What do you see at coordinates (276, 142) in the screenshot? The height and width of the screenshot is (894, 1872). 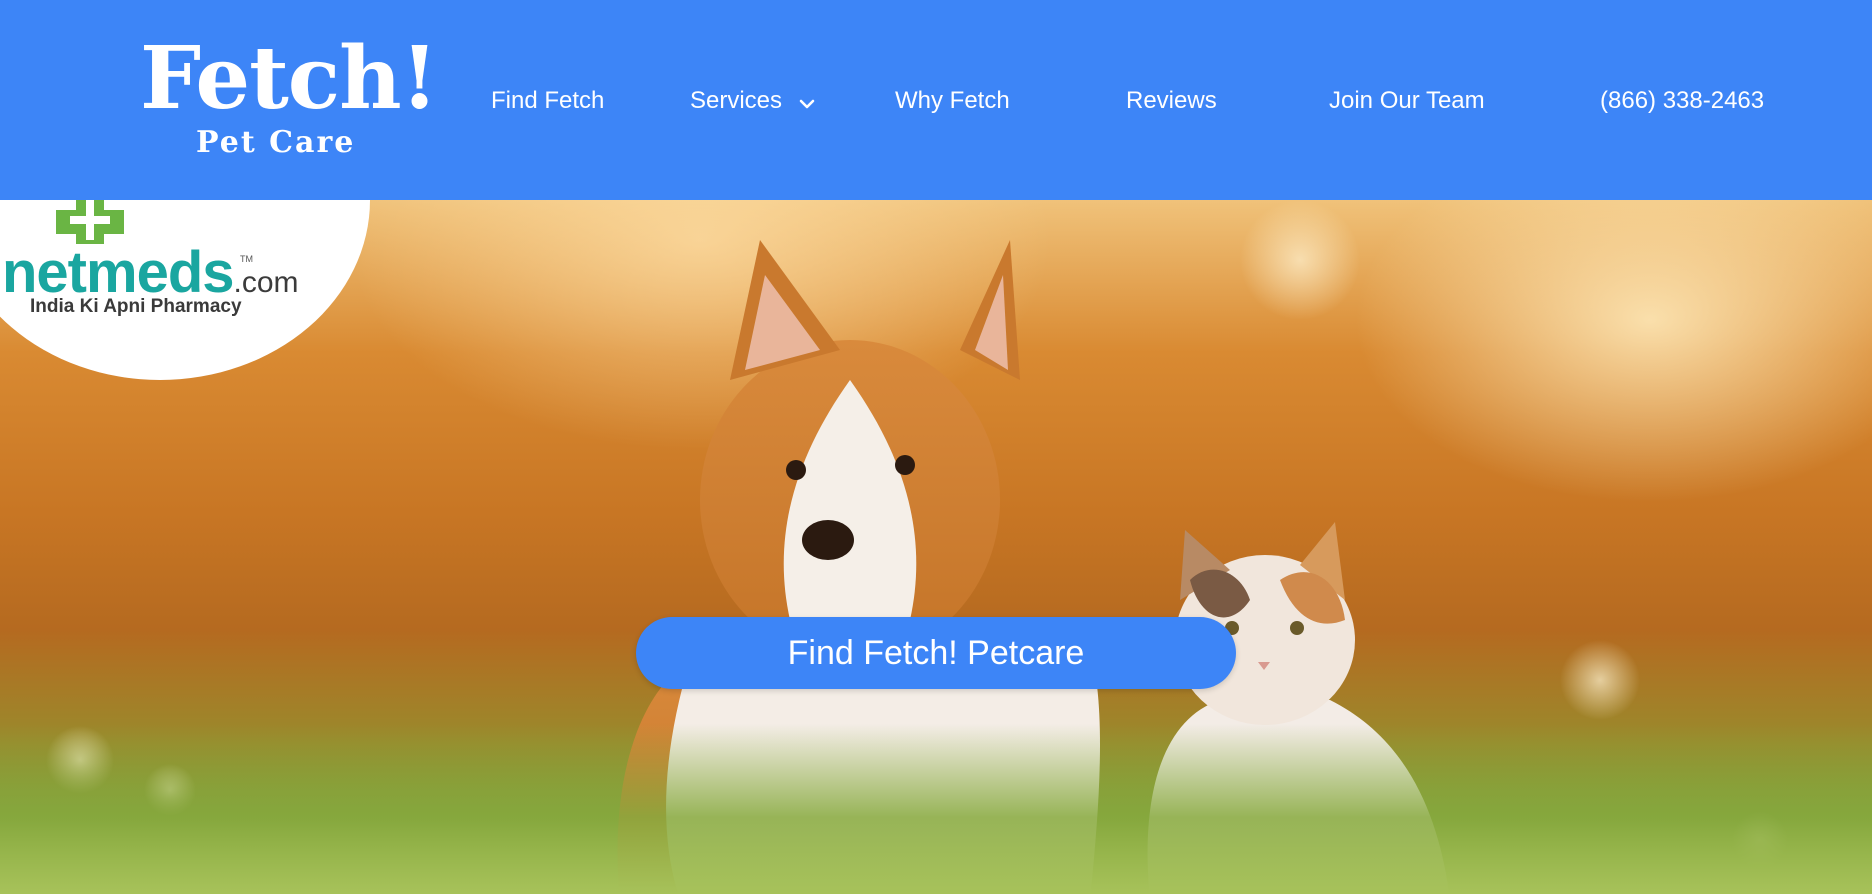 I see `logo-subtitle: Pet Care` at bounding box center [276, 142].